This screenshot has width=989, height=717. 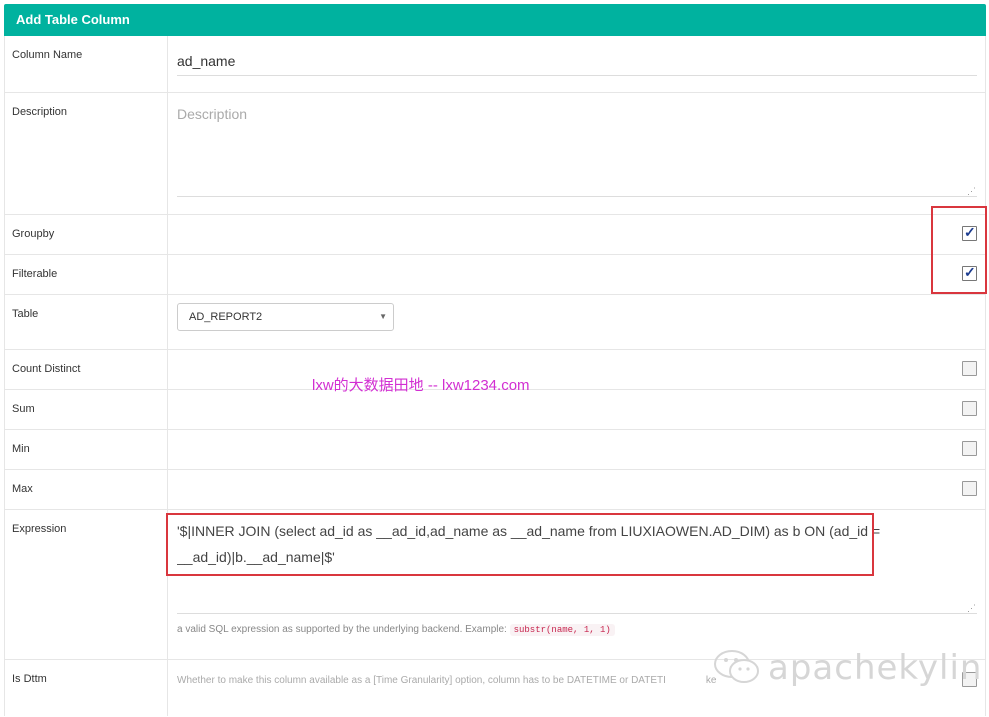 I want to click on row-filterable: Filterable ✓, so click(x=495, y=275).